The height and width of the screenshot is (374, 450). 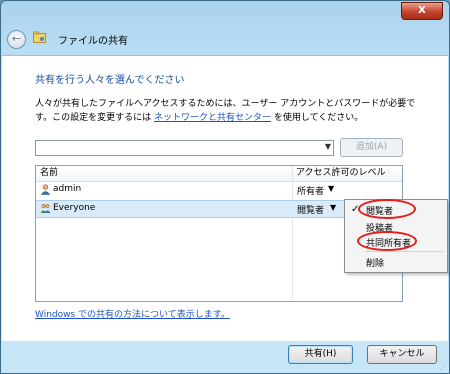 I want to click on close-icon: X, so click(x=422, y=10).